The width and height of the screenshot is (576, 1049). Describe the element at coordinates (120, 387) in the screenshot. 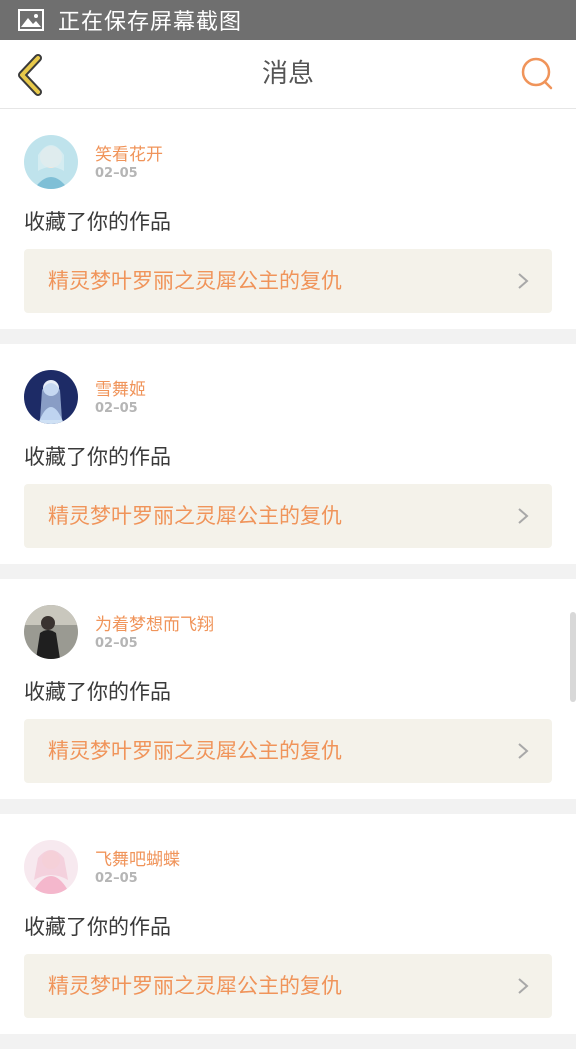

I see `username: 雪舞姬` at that location.